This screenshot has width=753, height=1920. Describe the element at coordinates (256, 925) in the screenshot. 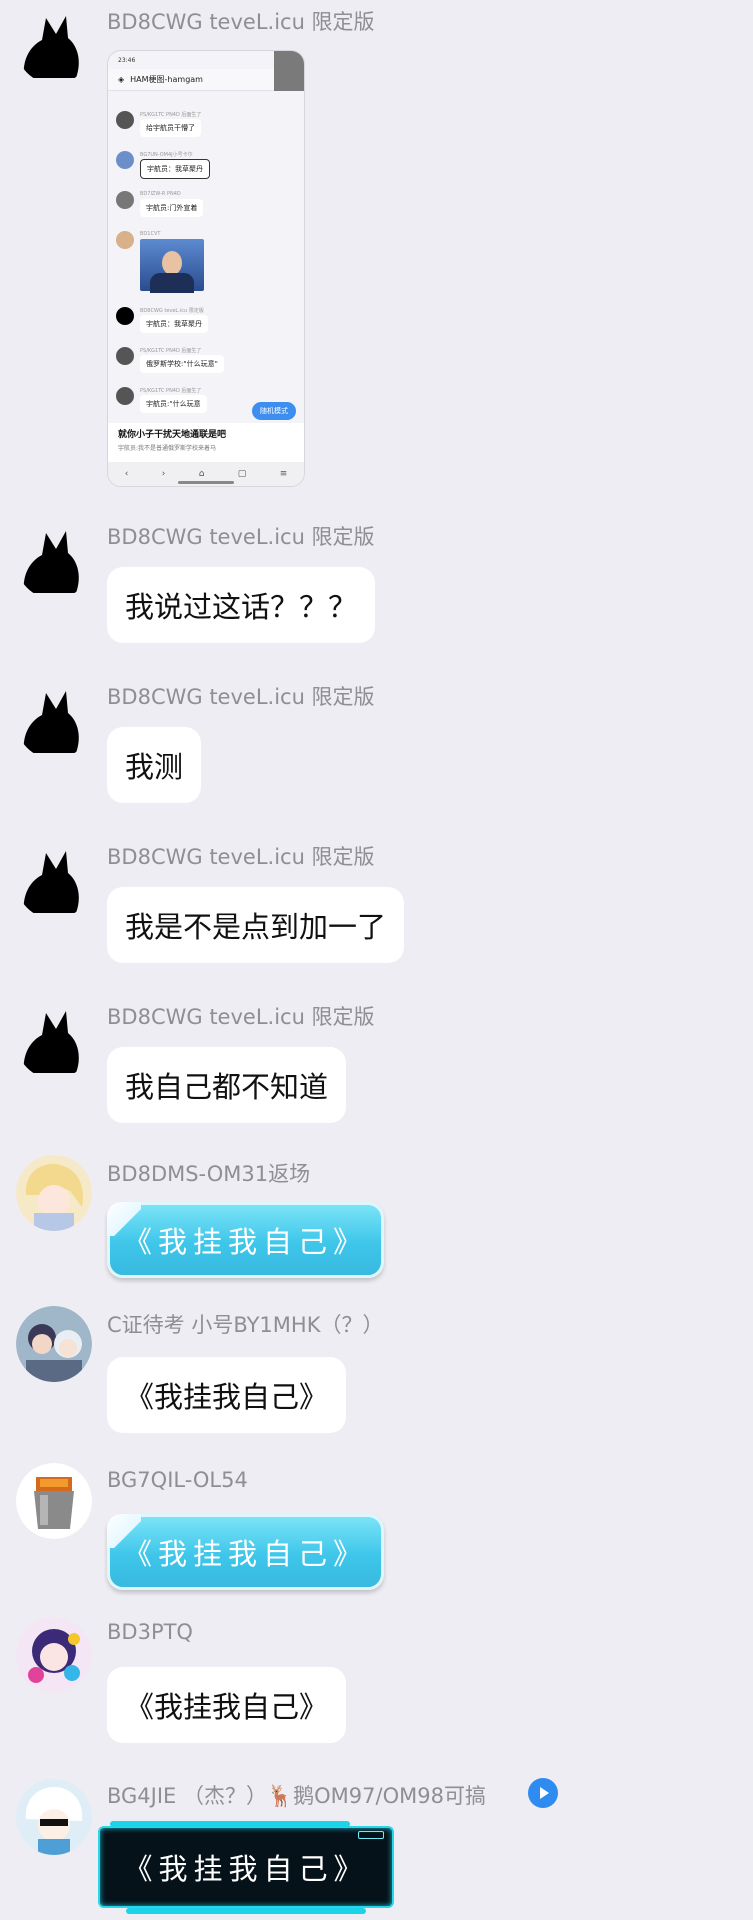

I see `message-bubble: 我是不是点到加一了` at that location.